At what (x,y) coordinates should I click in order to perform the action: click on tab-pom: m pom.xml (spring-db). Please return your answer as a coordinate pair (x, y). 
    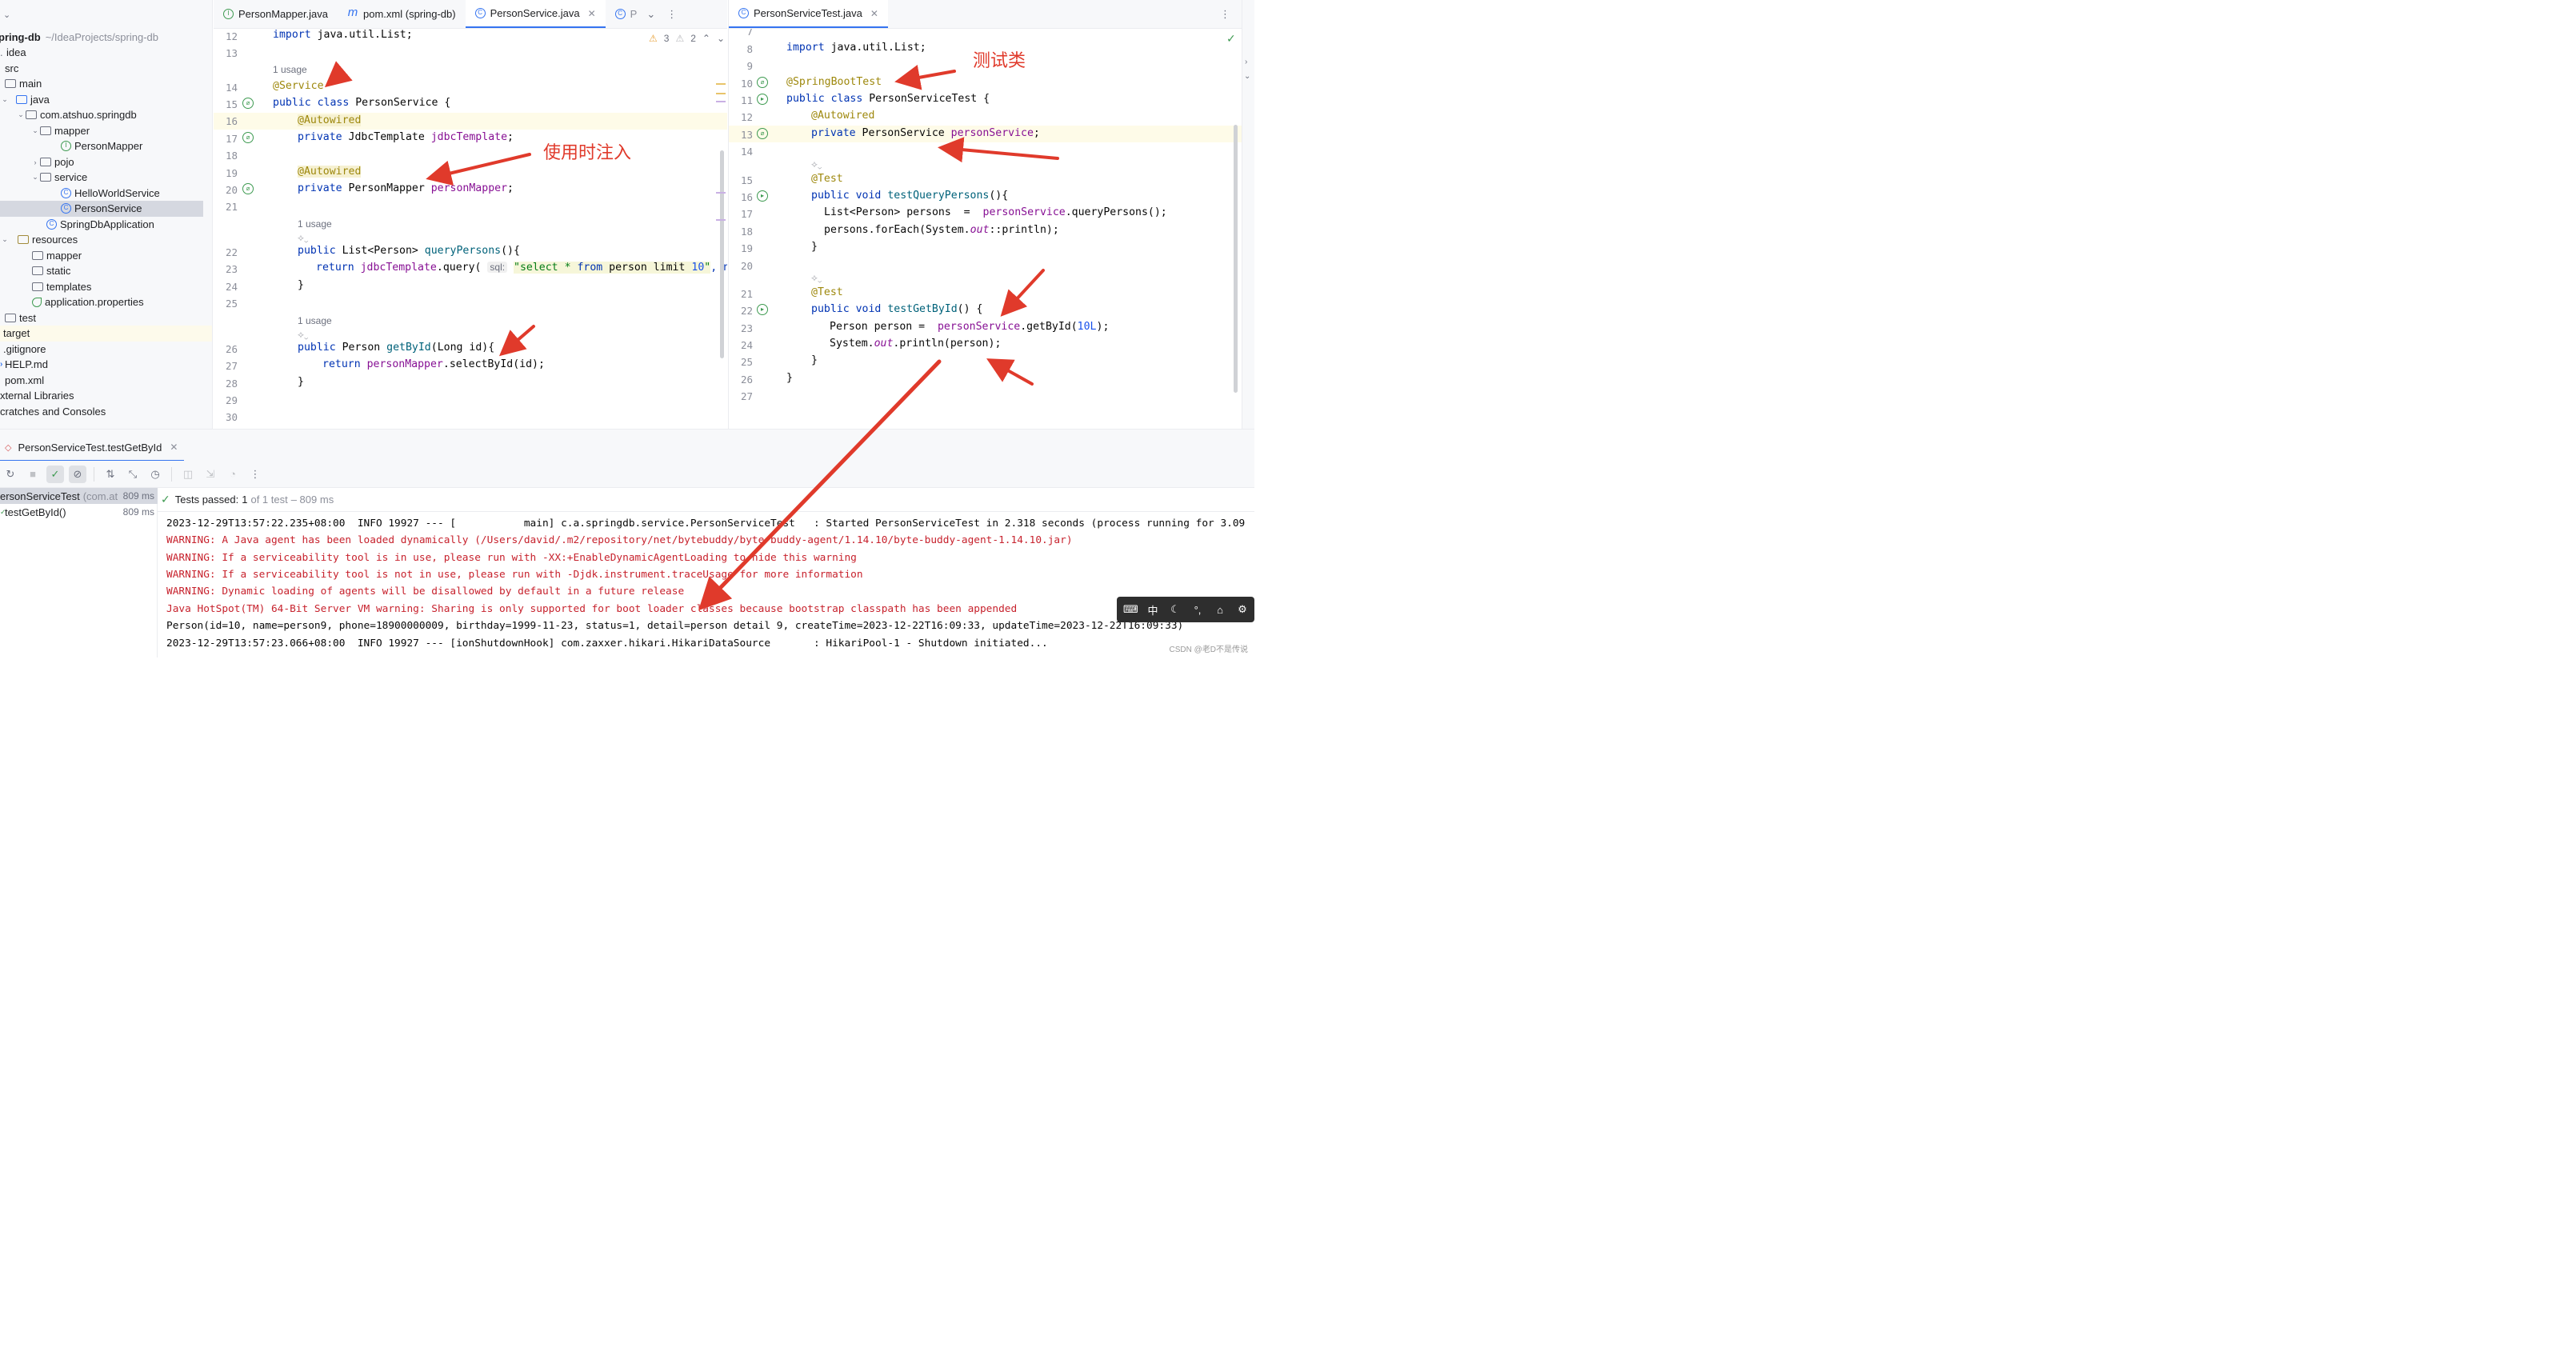
    Looking at the image, I should click on (402, 14).